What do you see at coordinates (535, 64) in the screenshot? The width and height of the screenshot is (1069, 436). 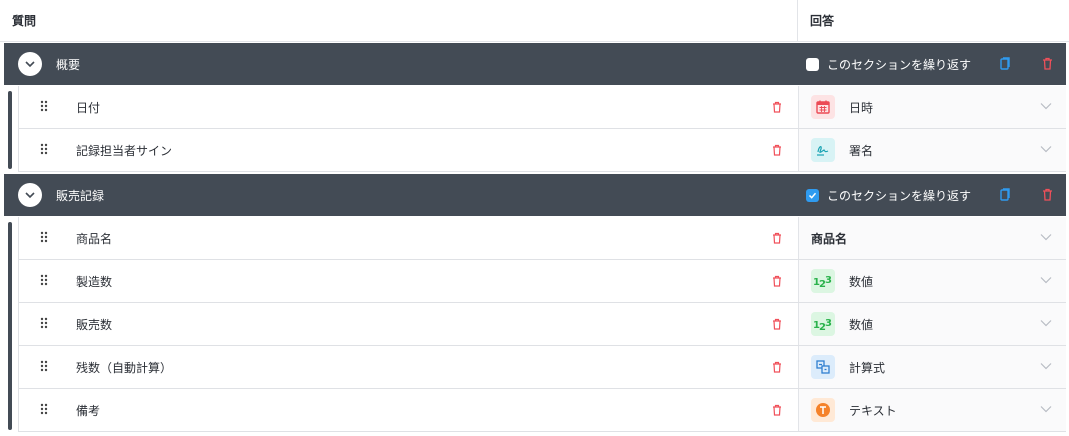 I see `section-header-overview: 概要 このセクションを繰り返す` at bounding box center [535, 64].